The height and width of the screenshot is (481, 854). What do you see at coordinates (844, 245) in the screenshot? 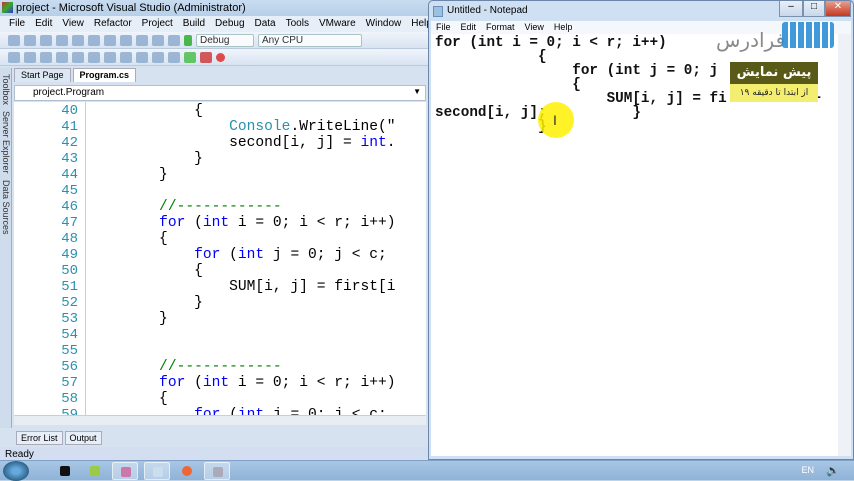
I see `vertical-scrollbar` at bounding box center [844, 245].